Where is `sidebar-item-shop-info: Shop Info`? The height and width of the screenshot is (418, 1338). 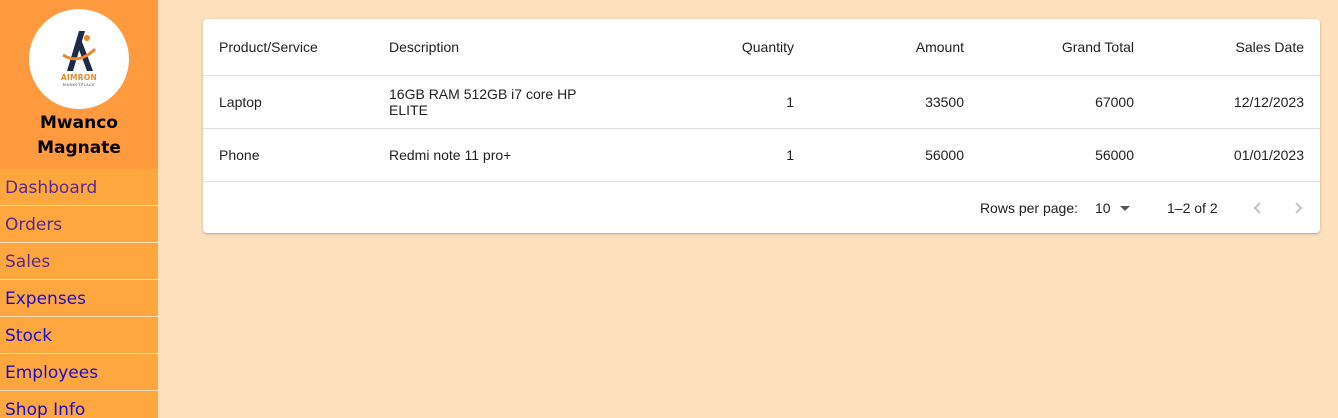
sidebar-item-shop-info: Shop Info is located at coordinates (79, 404).